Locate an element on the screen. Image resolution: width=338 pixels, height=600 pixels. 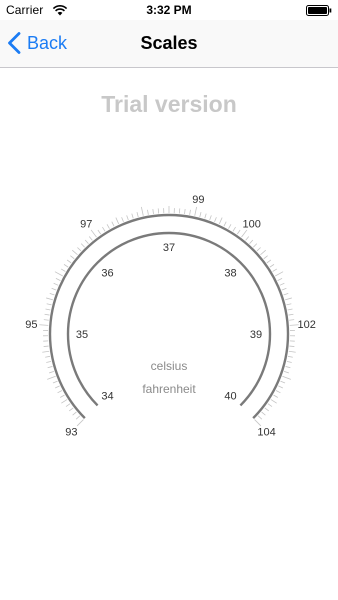
celsius-tick-label: 37 is located at coordinates (169, 248).